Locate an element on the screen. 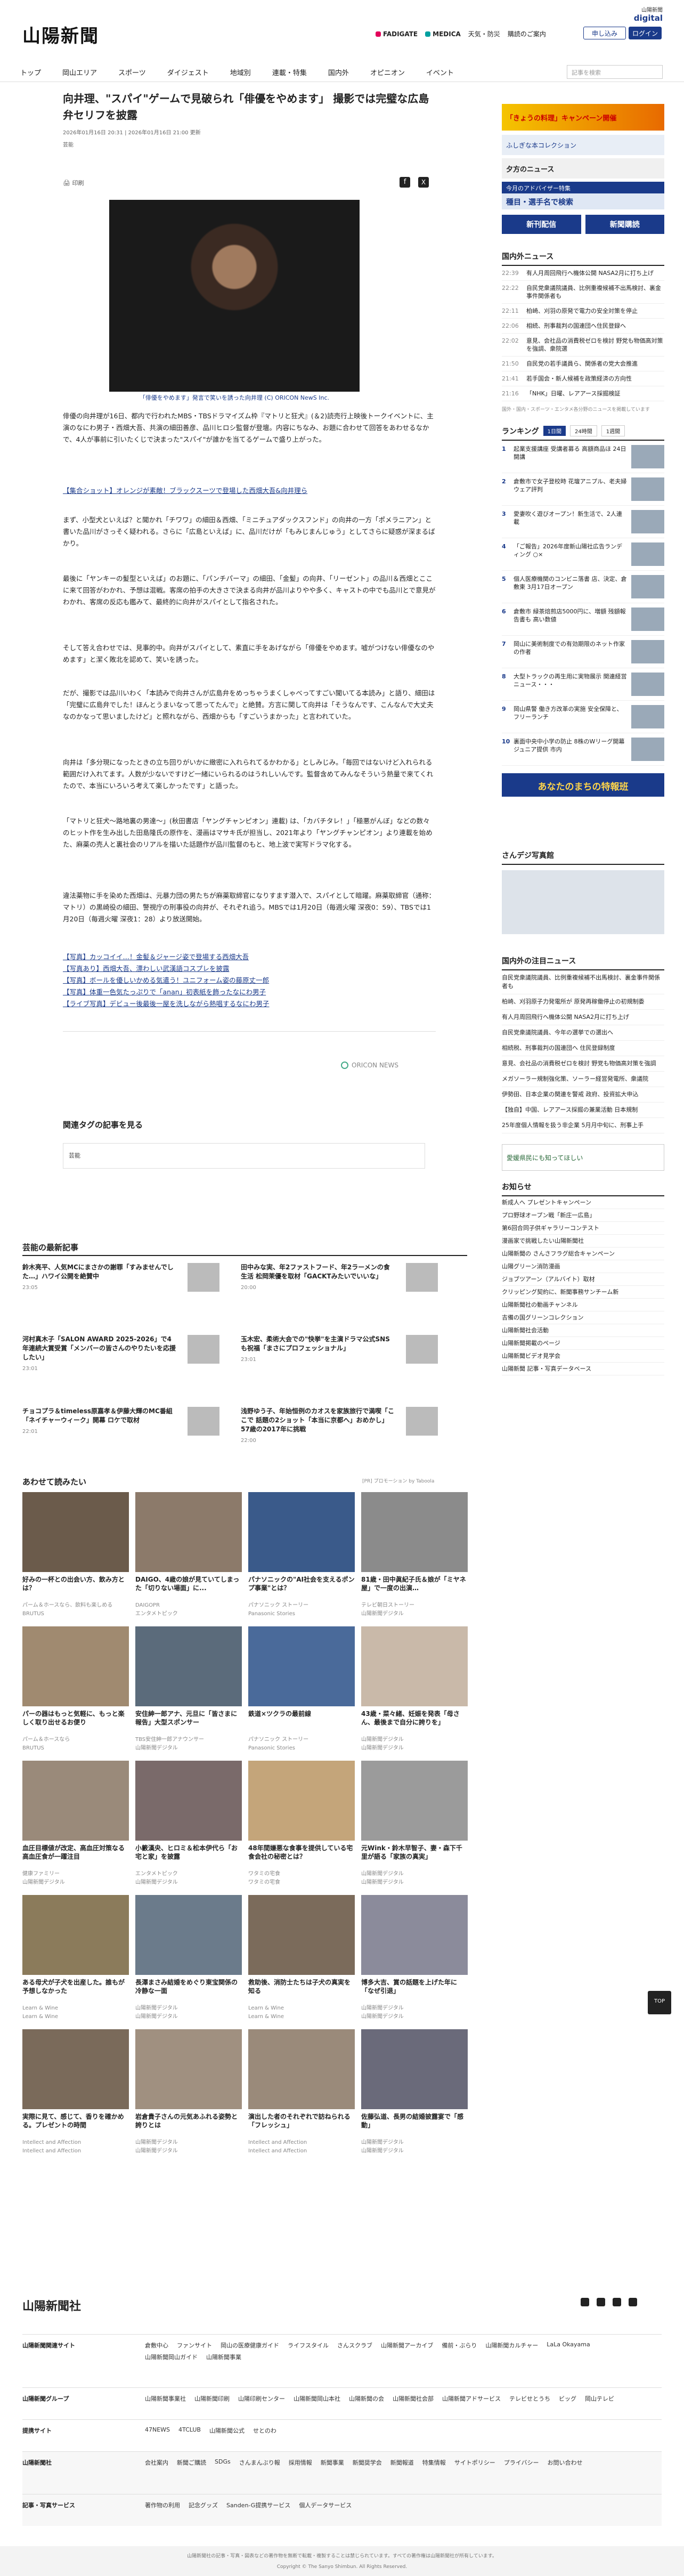 This screenshot has width=684, height=2576. related-link: 【ライブ写真】デビュー後最後一屋を洗しながら熱唱するなにわ男子 is located at coordinates (249, 1004).